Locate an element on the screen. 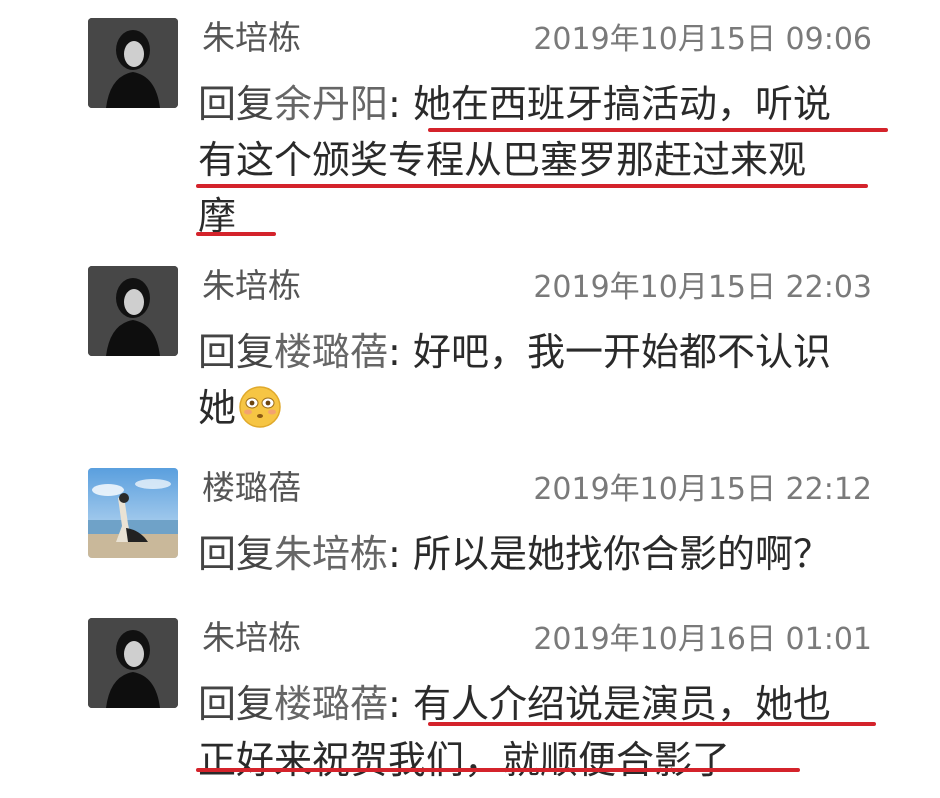 Image resolution: width=940 pixels, height=798 pixels. comment-text-line: 所以是她找你合影的啊？ is located at coordinates (621, 554).